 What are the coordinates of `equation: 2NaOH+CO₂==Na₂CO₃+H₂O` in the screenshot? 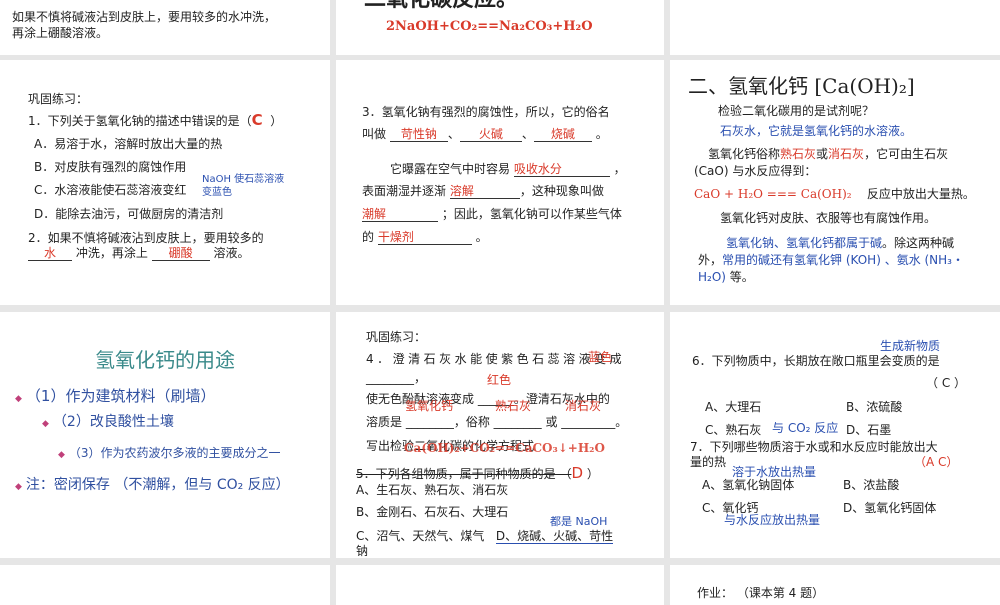 It's located at (489, 26).